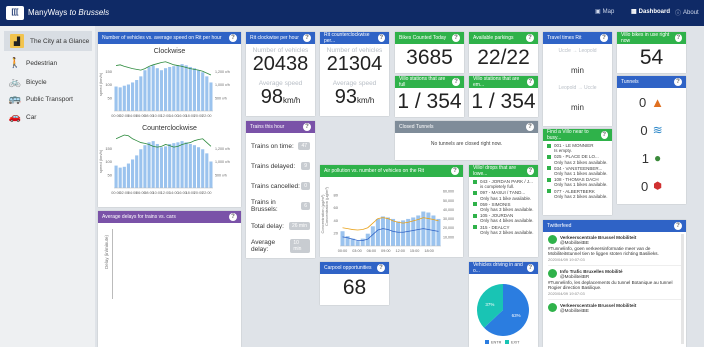 This screenshot has width=704, height=347. I want to click on y2-tick-label: 500 v/h, so click(221, 98).